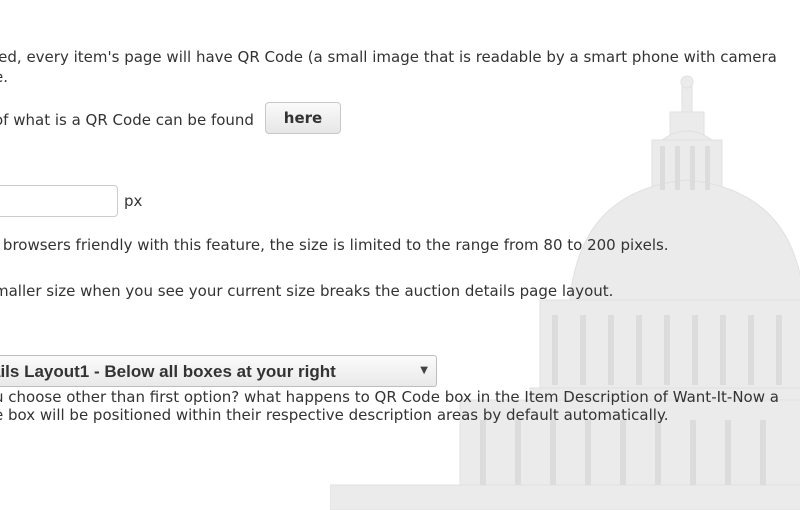 Image resolution: width=800 pixels, height=510 pixels. Describe the element at coordinates (4, 77) in the screenshot. I see `qr-description-text-continued: e.` at that location.